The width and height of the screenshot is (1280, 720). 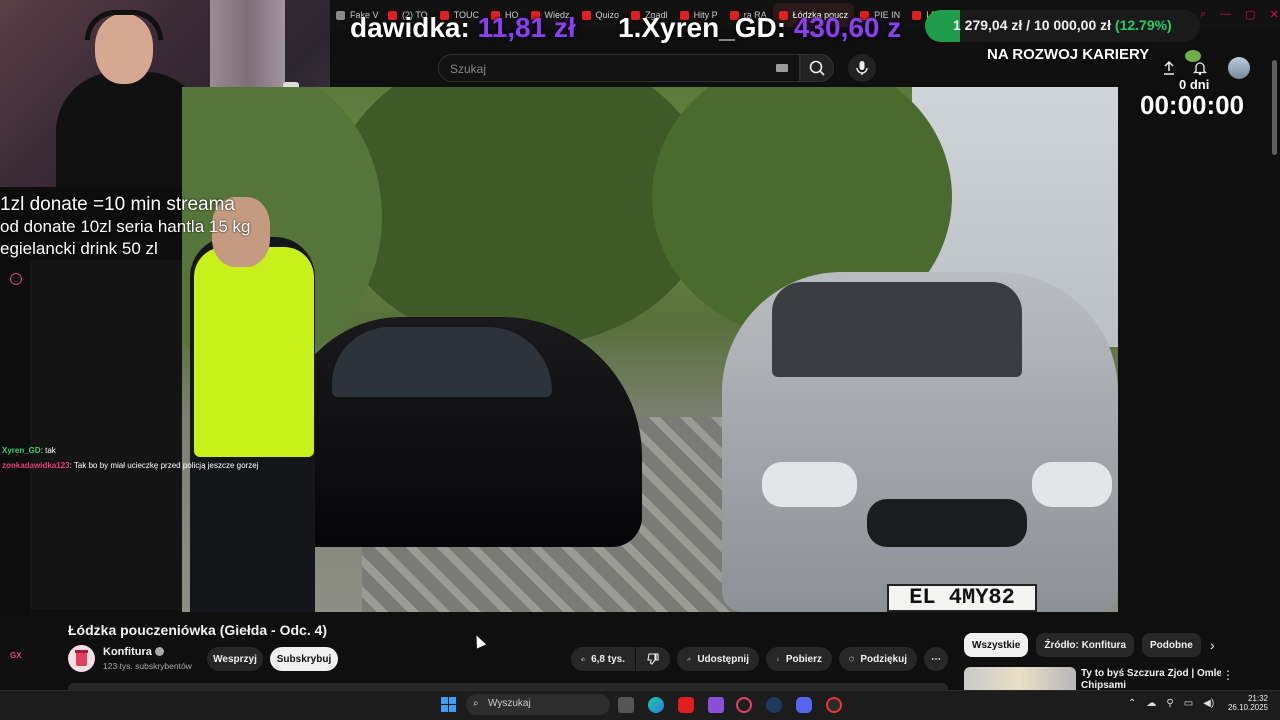 I want to click on more-dots-icon: ⋯, so click(x=936, y=659).